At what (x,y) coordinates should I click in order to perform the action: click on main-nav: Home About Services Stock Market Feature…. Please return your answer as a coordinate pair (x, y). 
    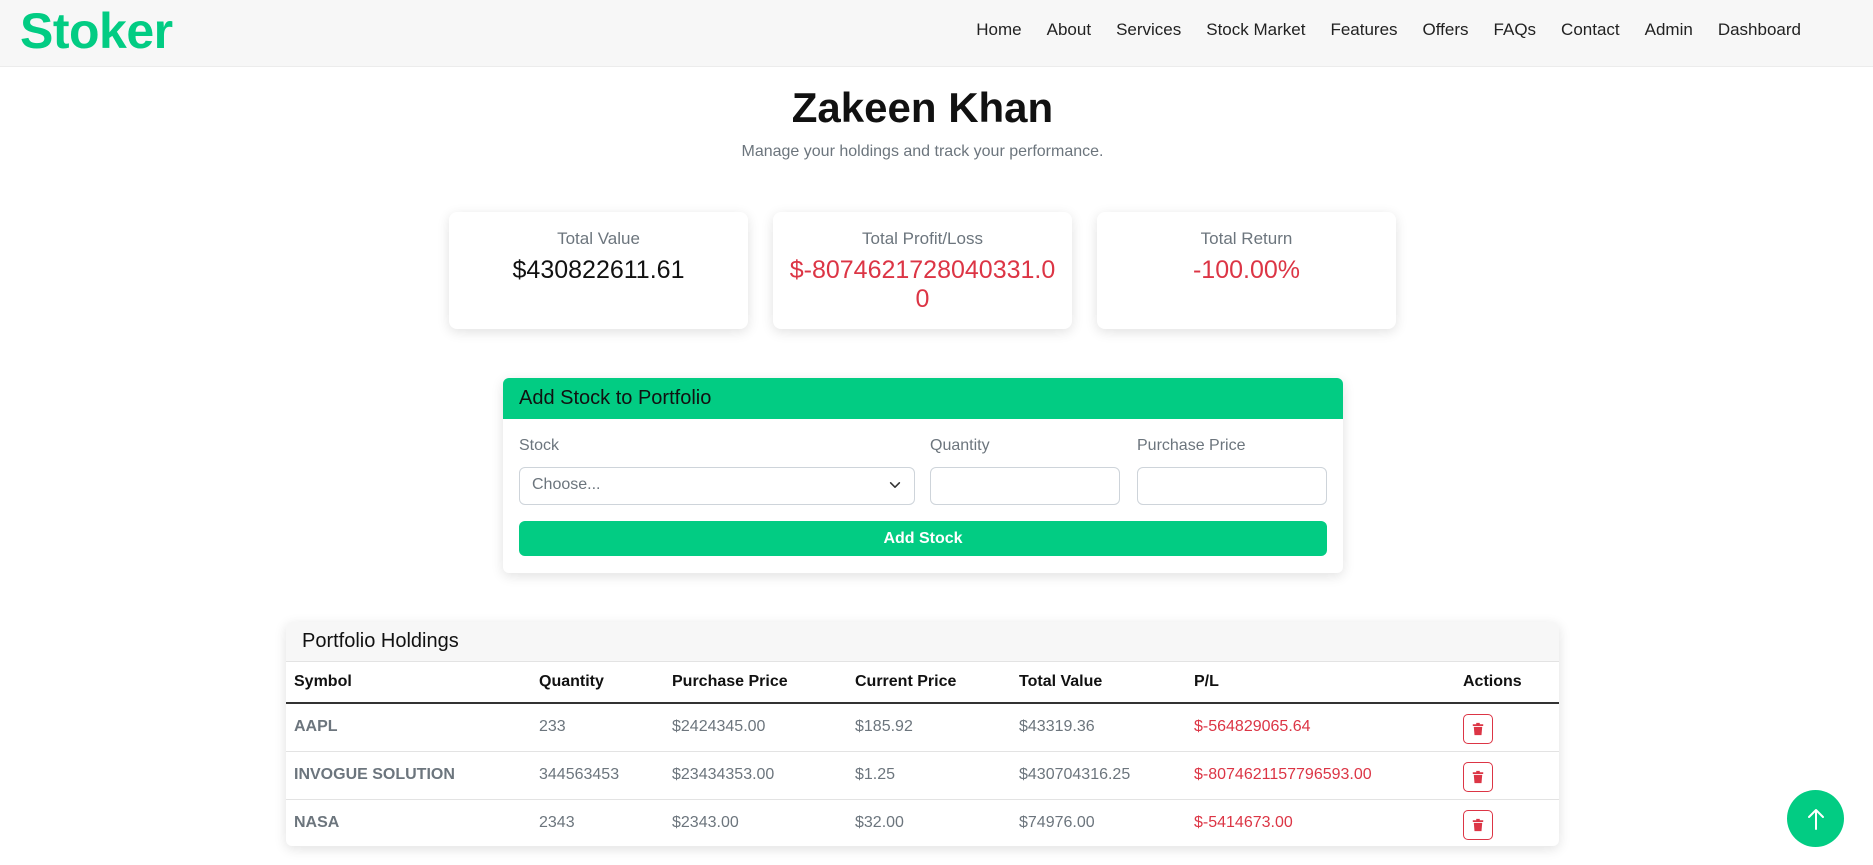
    Looking at the image, I should click on (1388, 30).